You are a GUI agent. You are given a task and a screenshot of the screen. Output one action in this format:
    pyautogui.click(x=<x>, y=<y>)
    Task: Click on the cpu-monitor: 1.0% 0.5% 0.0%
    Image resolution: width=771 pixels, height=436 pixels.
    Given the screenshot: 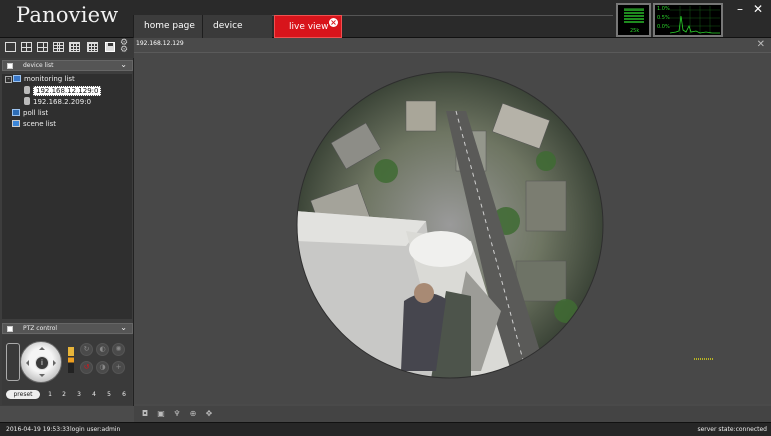 What is the action you would take?
    pyautogui.click(x=688, y=20)
    